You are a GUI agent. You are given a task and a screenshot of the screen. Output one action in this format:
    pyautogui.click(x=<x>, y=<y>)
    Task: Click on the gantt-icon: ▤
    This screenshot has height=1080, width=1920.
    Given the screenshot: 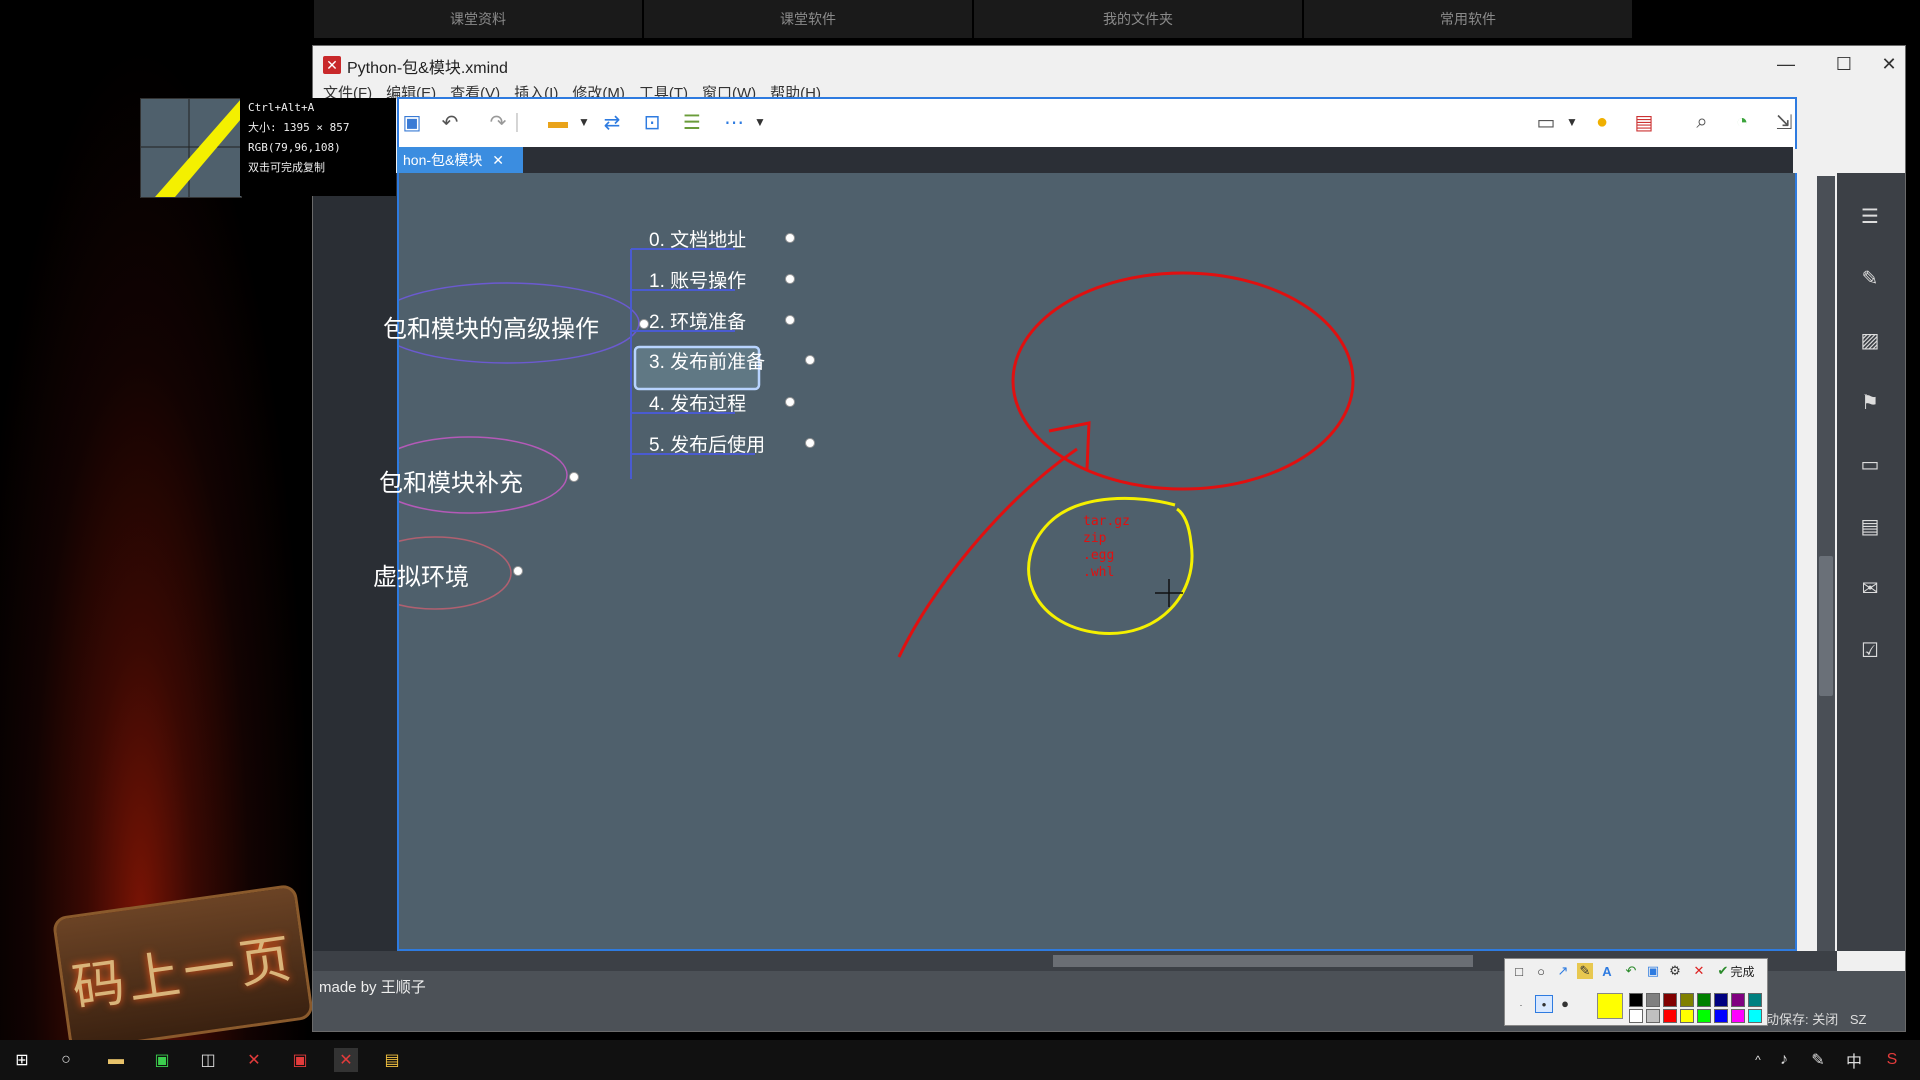 What is the action you would take?
    pyautogui.click(x=1644, y=122)
    